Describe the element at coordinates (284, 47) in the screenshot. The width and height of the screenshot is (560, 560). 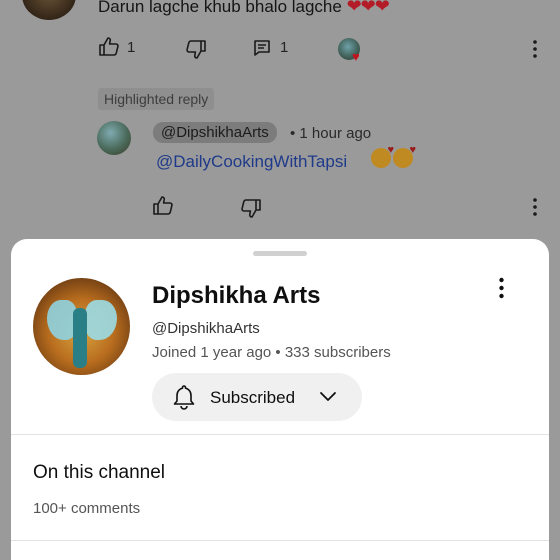
I see `reply-count: 1` at that location.